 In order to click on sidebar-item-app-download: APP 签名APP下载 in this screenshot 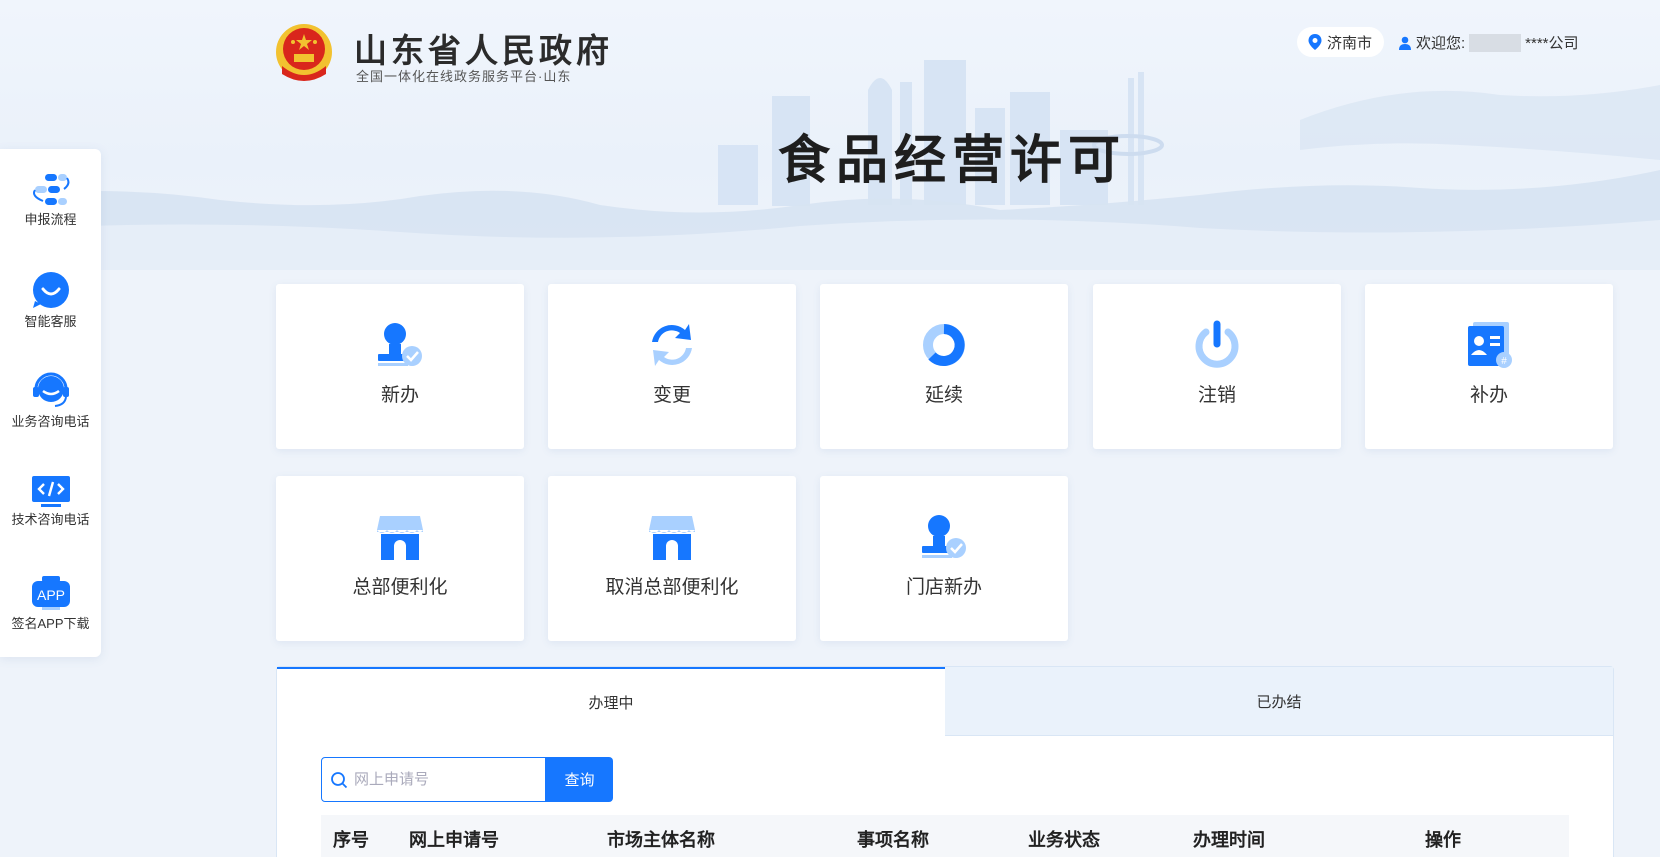, I will do `click(50, 603)`.